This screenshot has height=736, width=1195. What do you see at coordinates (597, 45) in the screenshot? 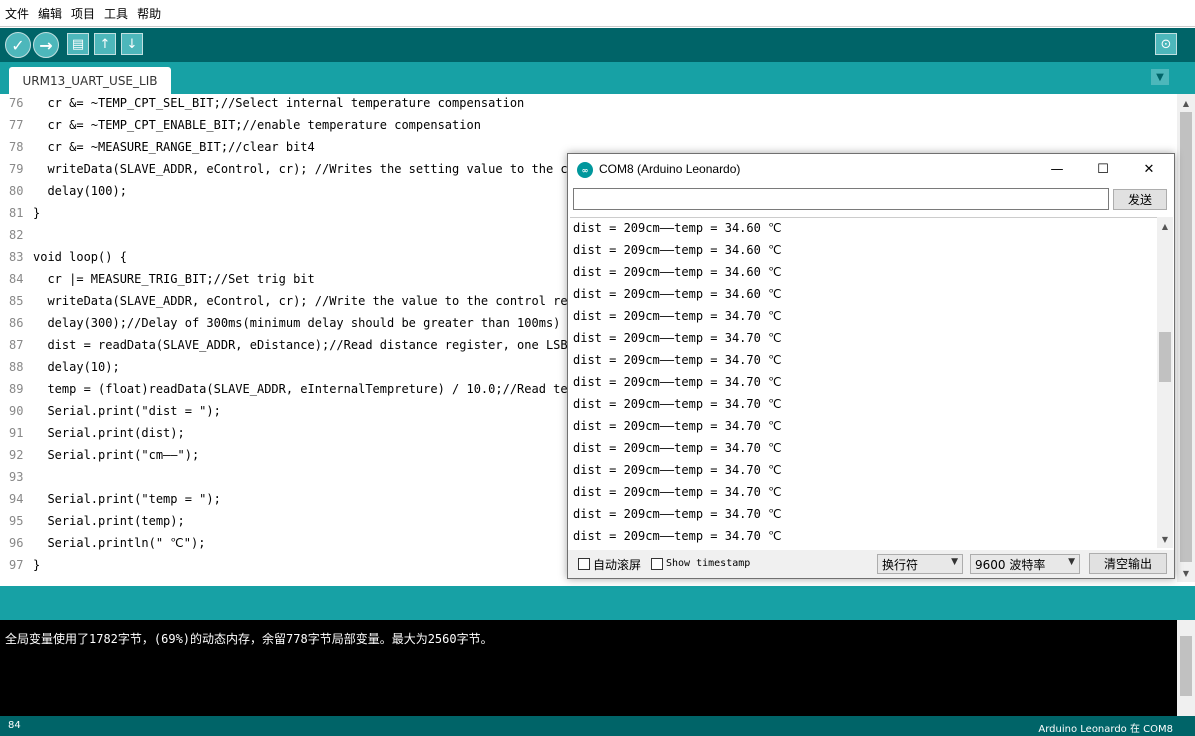
I see `toolbar: ✓ → ▤ ↑ ↓ ⊙` at bounding box center [597, 45].